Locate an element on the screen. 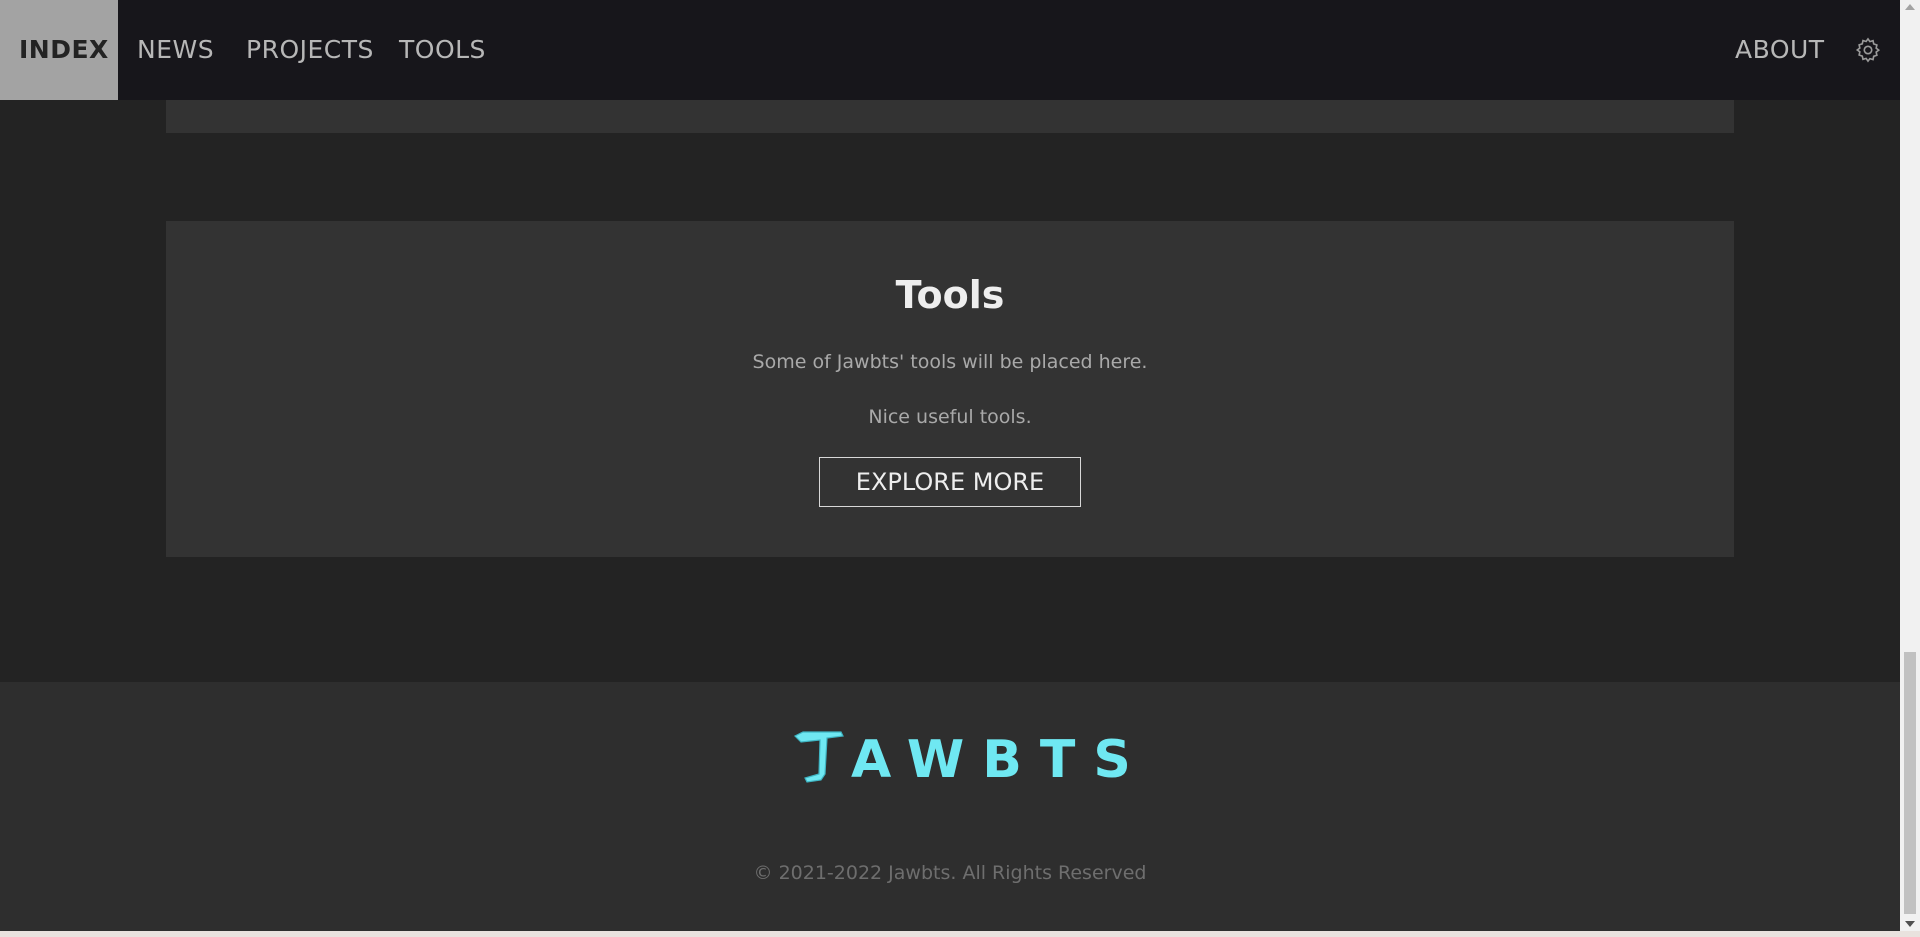  gear-icon is located at coordinates (1868, 50).